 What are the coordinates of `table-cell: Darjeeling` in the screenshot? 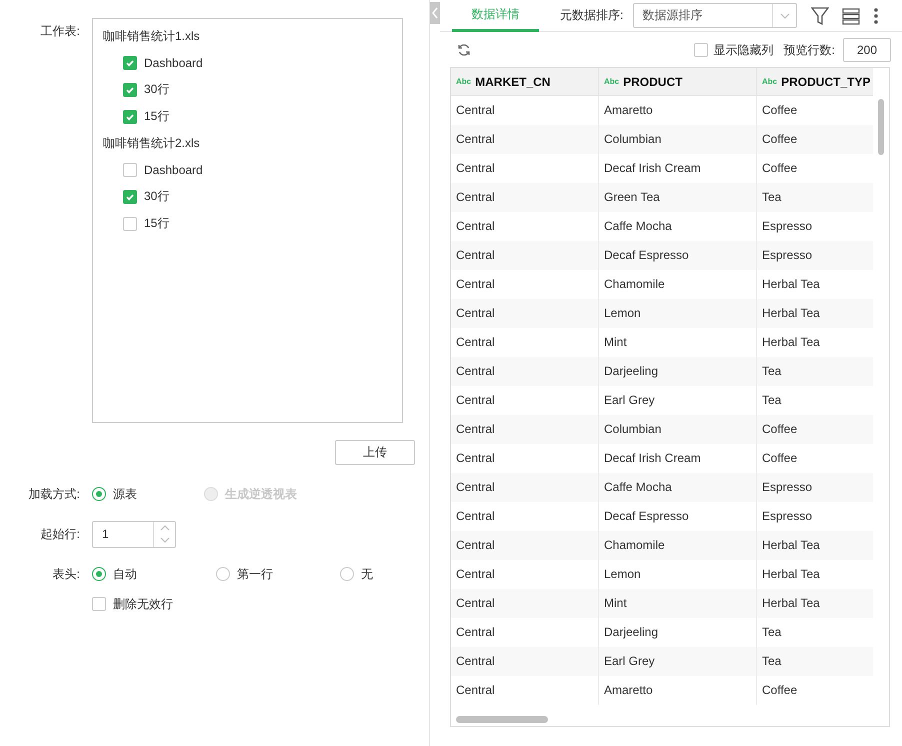 It's located at (678, 371).